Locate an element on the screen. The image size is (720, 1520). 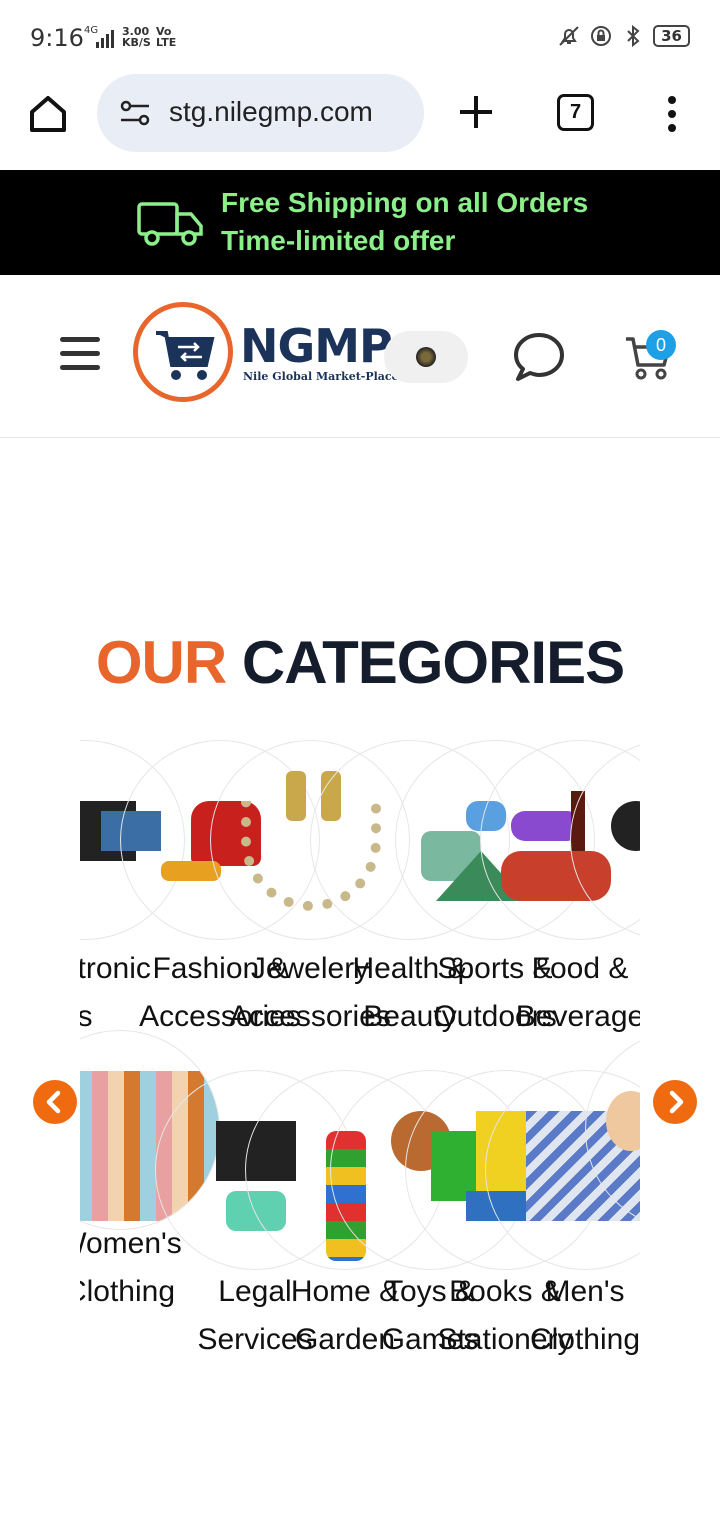
promo-line-1: Free Shipping on all Orders is located at coordinates (405, 202).